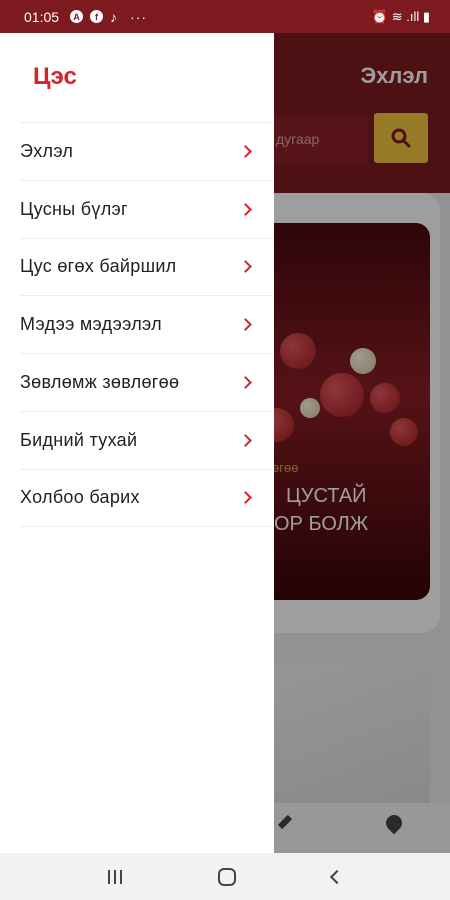 Image resolution: width=450 pixels, height=900 pixels. What do you see at coordinates (146, 497) in the screenshot?
I see `menu-item-contact: Холбоо барих` at bounding box center [146, 497].